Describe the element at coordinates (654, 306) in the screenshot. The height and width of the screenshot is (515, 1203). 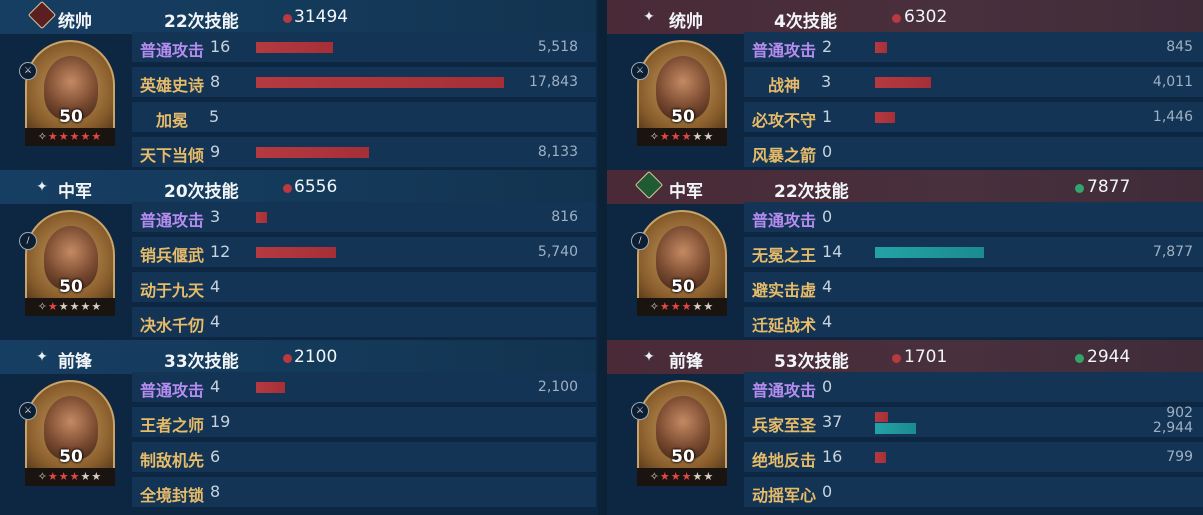
I see `rank-mark-icon: ✧` at that location.